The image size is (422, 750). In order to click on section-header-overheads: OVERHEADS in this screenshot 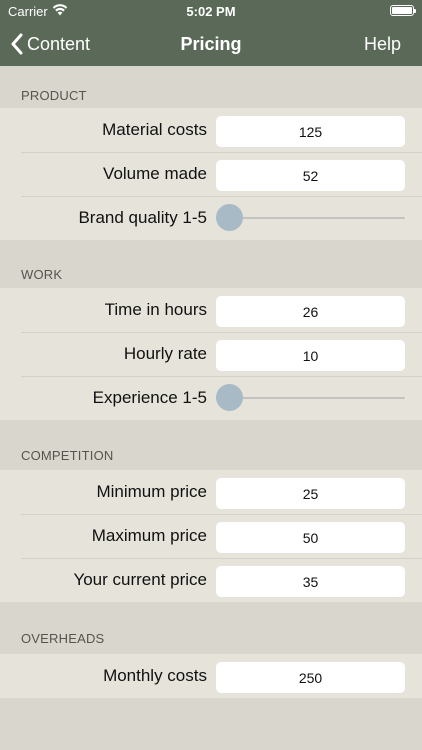, I will do `click(63, 638)`.